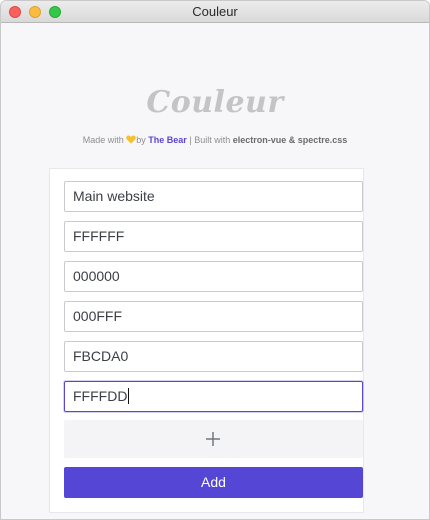  I want to click on heart-icon, so click(131, 139).